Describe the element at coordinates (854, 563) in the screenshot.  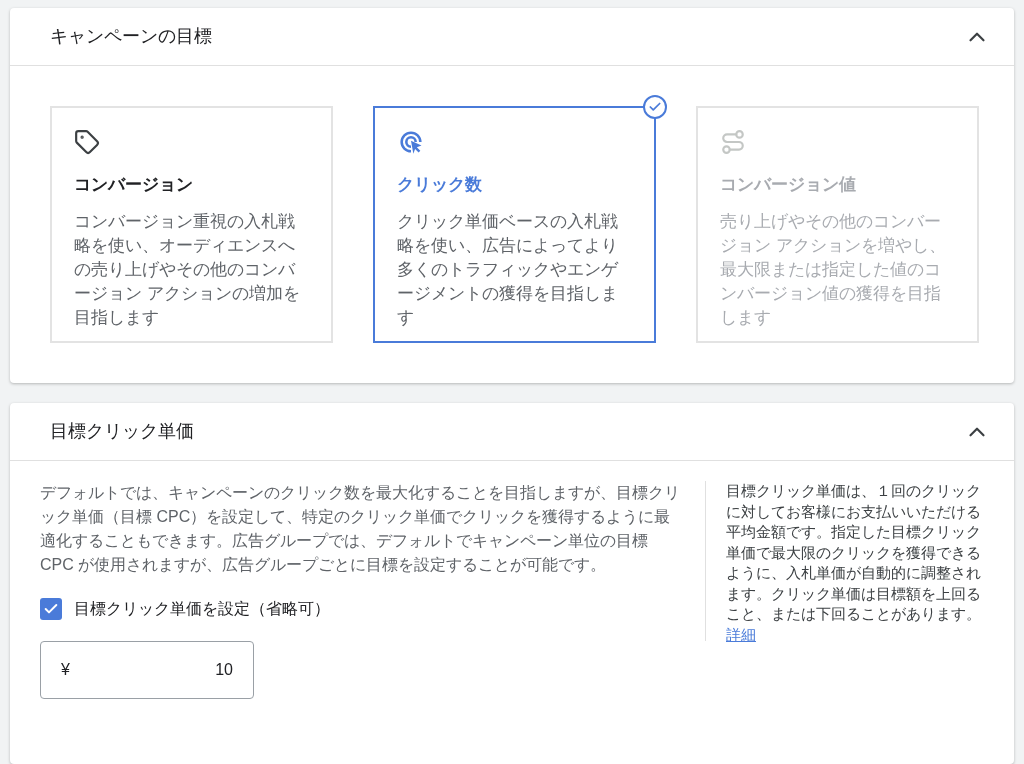
I see `help-text: 目標クリック単価は、１回のクリックに対してお客様にお支払いいただける平均金額です。指定した目標クリック単価で最大限のクリックを獲得できるように、入札単価が自動的に調整されます。クリック単価は目標額を上回ること、または下回ることがあります。 詳細` at that location.